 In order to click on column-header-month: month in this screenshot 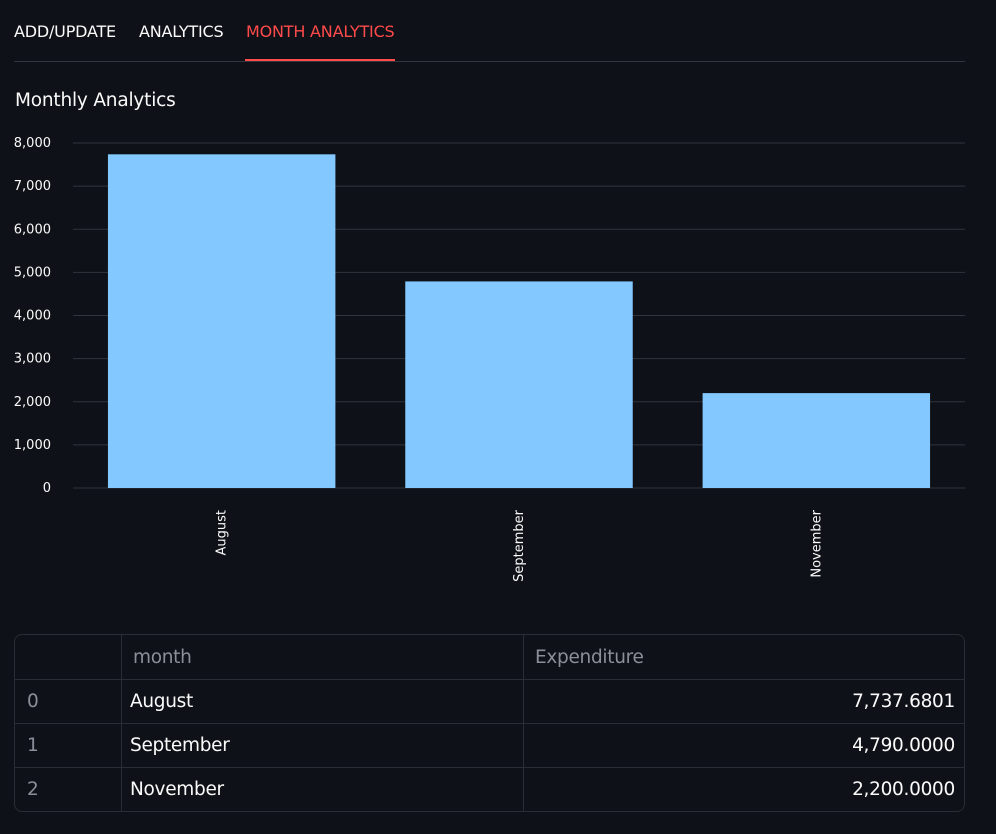, I will do `click(322, 657)`.